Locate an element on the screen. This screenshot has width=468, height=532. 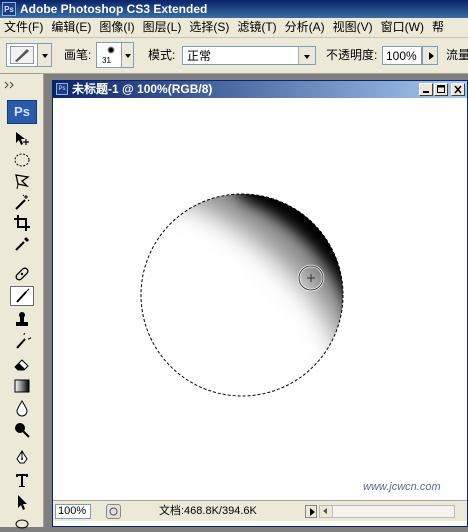
magic-wand-tool is located at coordinates (22, 202).